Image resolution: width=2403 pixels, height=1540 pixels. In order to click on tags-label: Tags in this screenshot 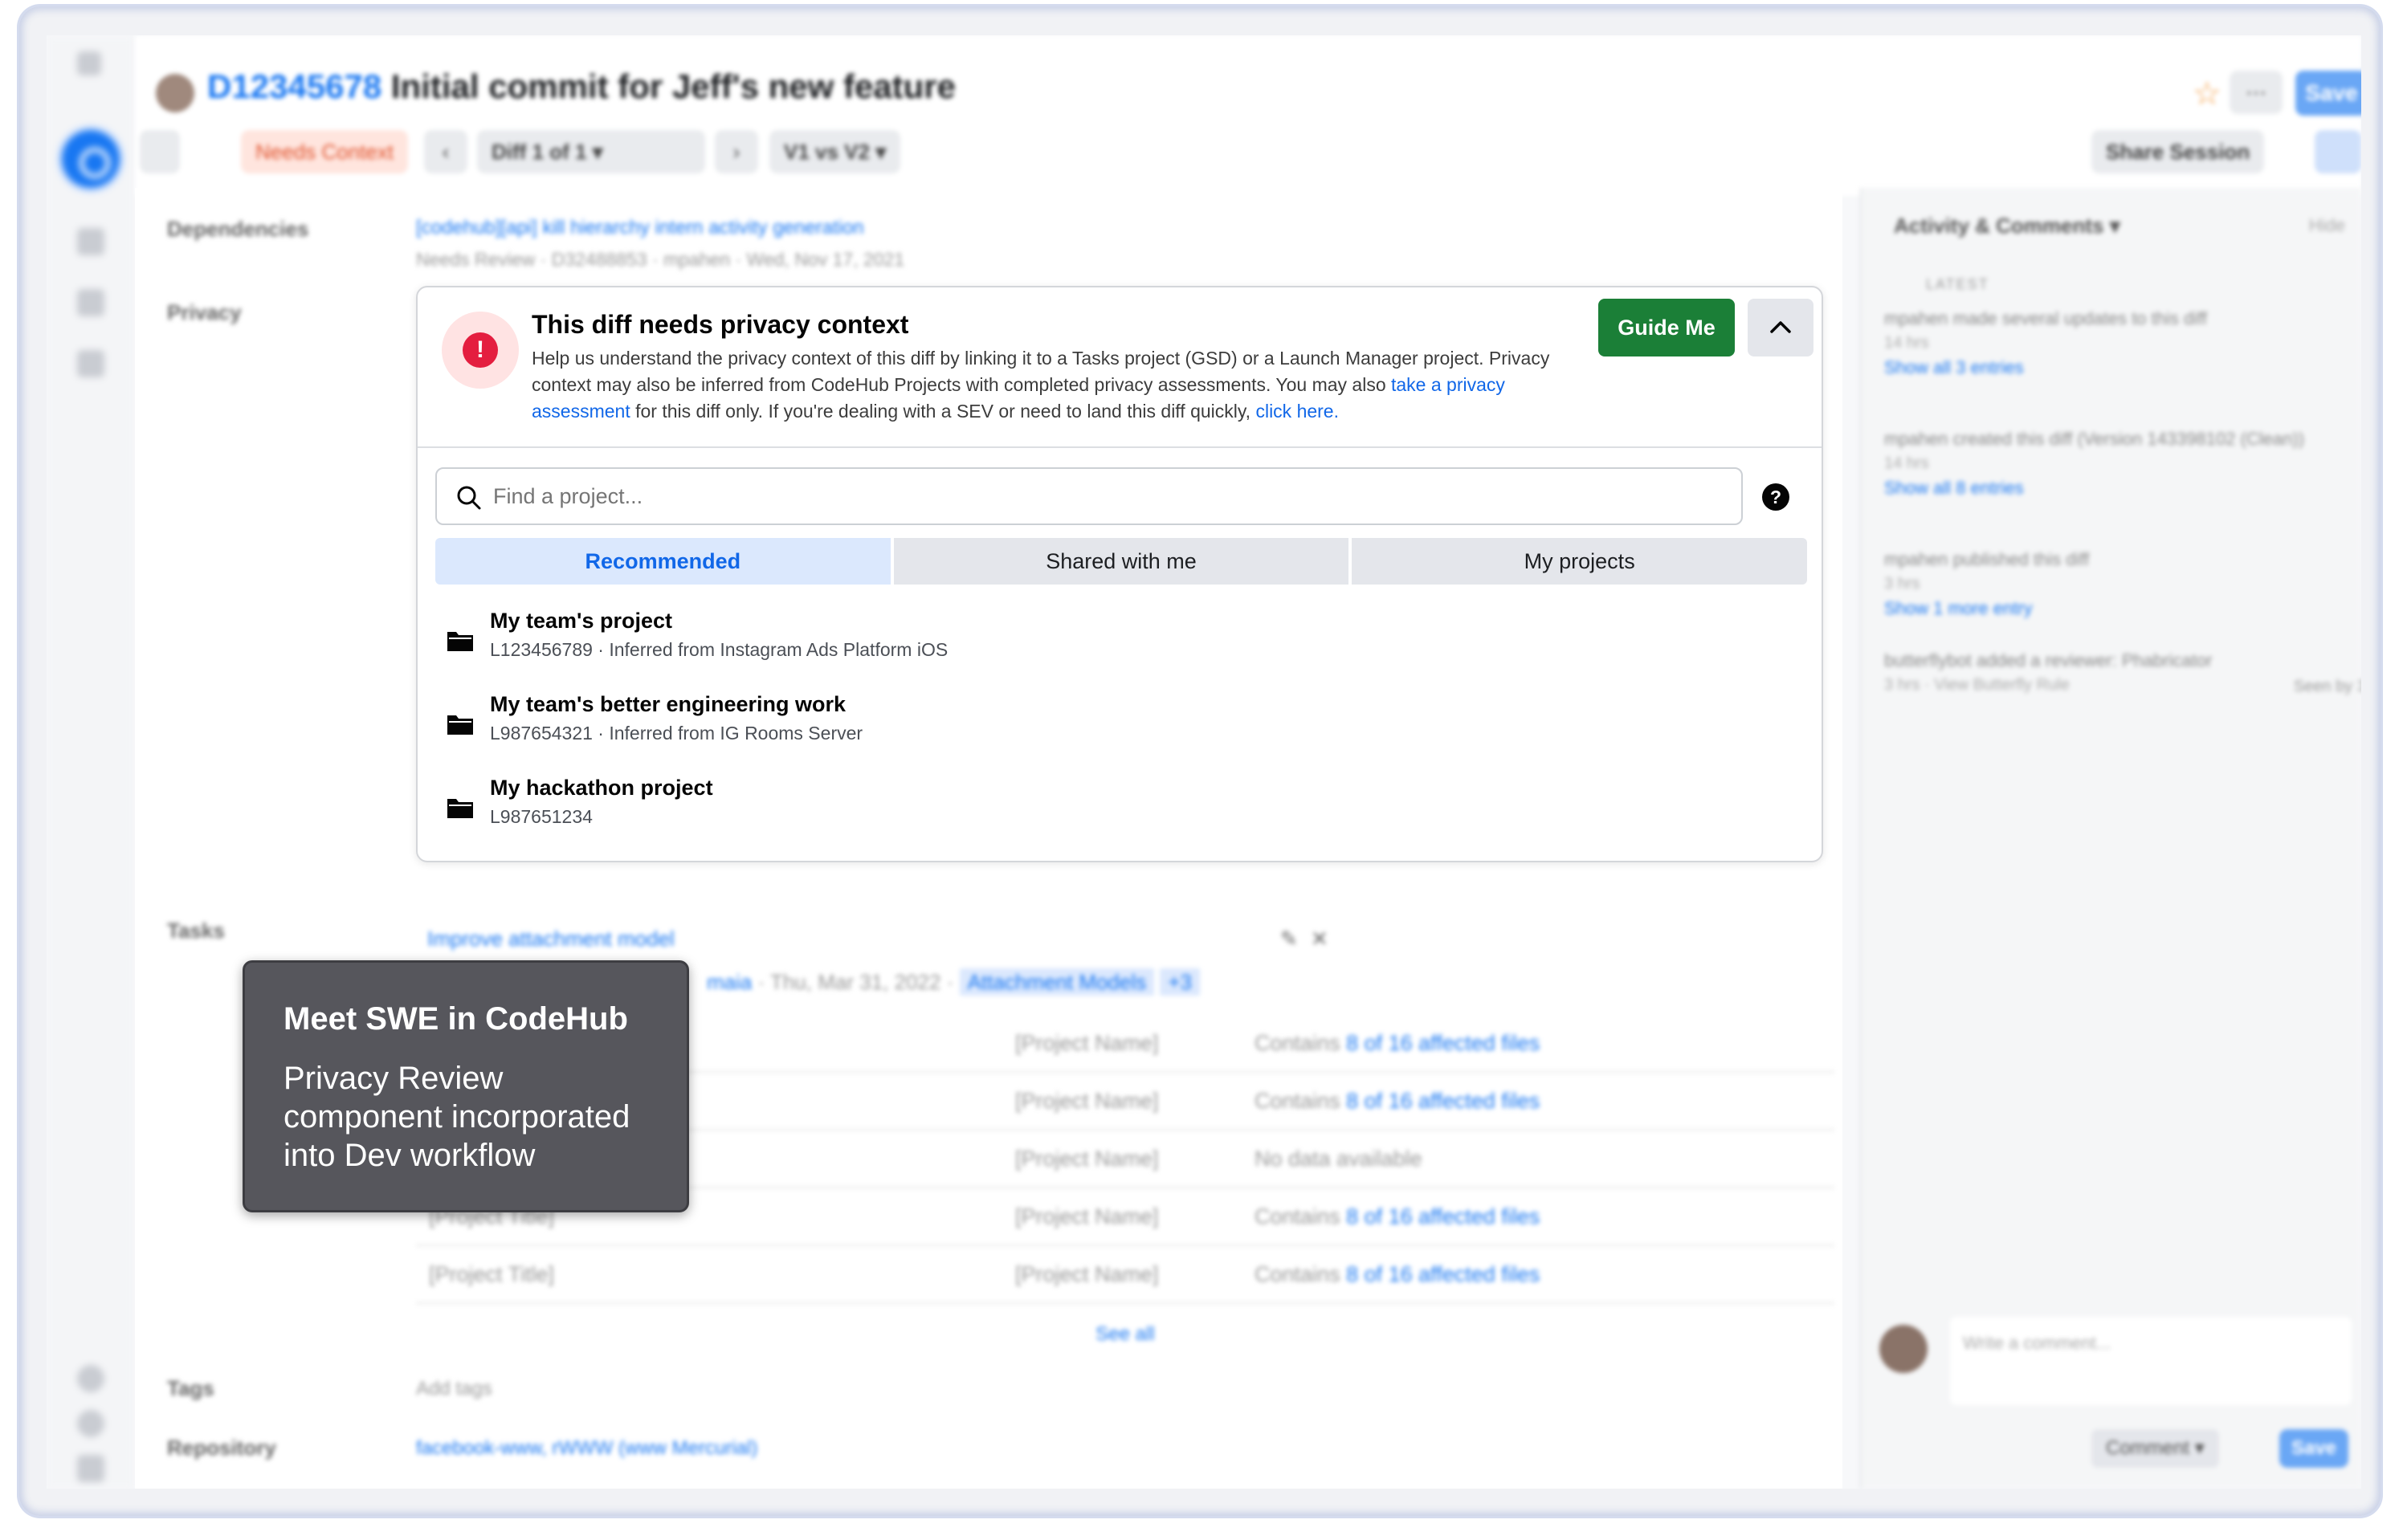, I will do `click(190, 1388)`.